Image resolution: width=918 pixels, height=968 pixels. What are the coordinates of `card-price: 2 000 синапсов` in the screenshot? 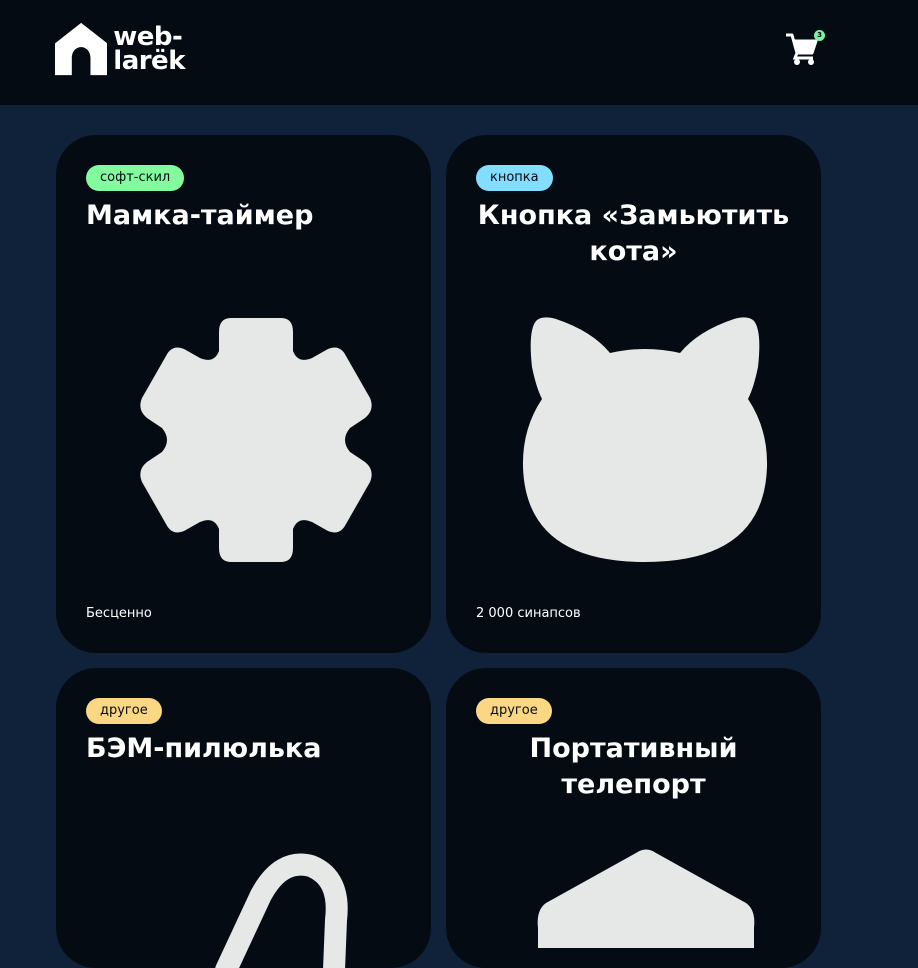 It's located at (528, 613).